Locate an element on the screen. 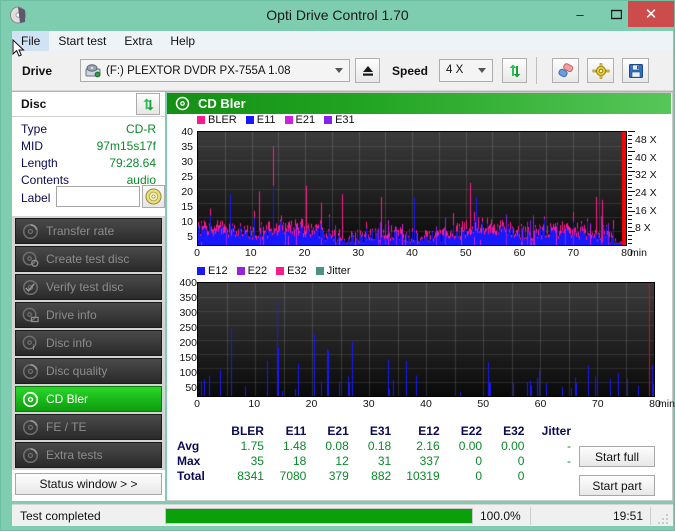 This screenshot has height=531, width=675. refresh-icon is located at coordinates (514, 70).